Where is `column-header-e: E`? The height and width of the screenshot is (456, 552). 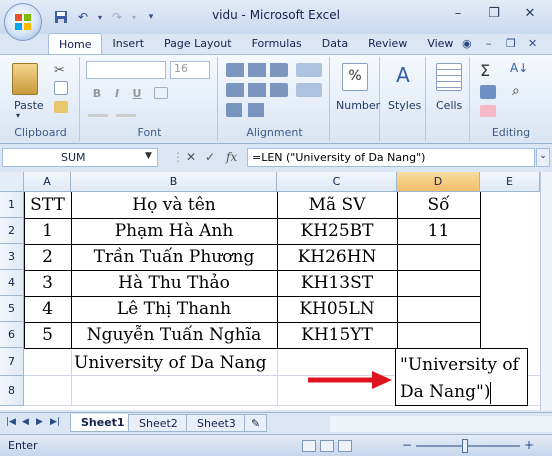
column-header-e: E is located at coordinates (510, 182).